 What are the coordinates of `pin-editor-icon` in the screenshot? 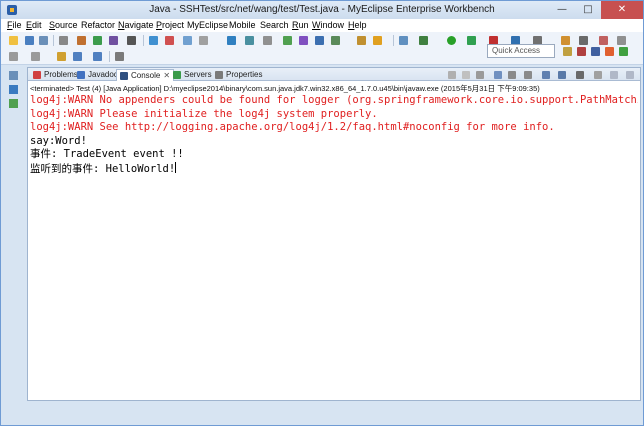 It's located at (119, 56).